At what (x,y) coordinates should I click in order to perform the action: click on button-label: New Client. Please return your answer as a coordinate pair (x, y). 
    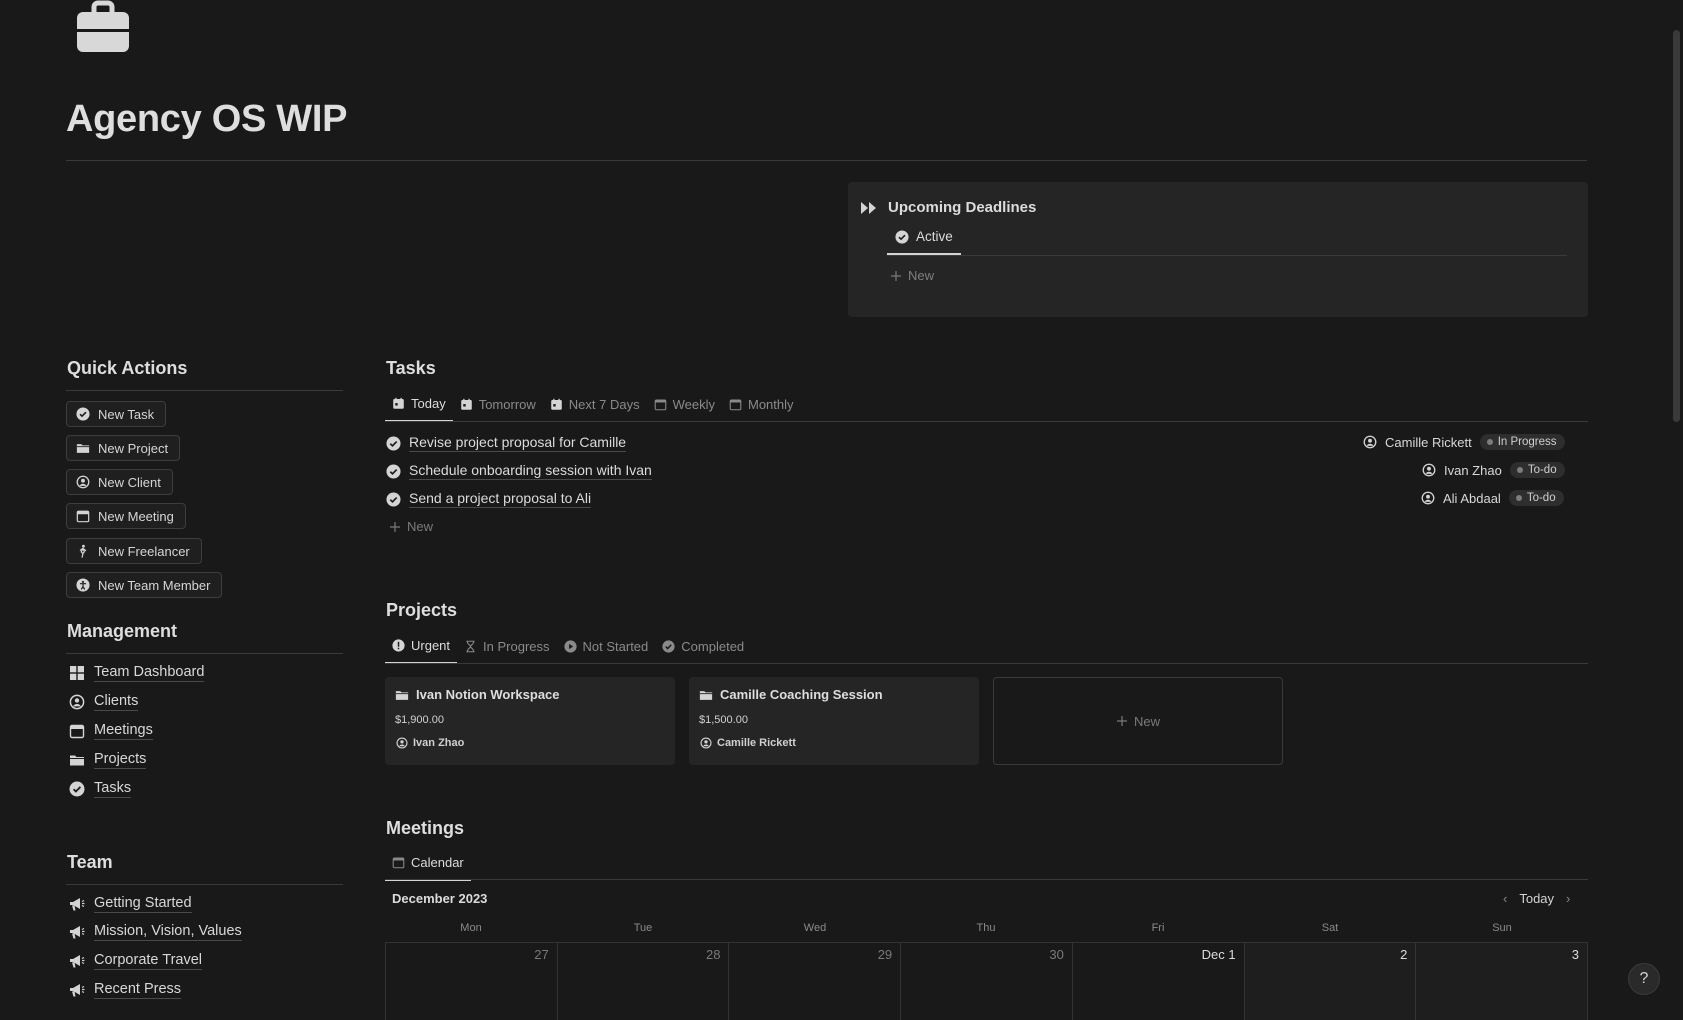
    Looking at the image, I should click on (129, 482).